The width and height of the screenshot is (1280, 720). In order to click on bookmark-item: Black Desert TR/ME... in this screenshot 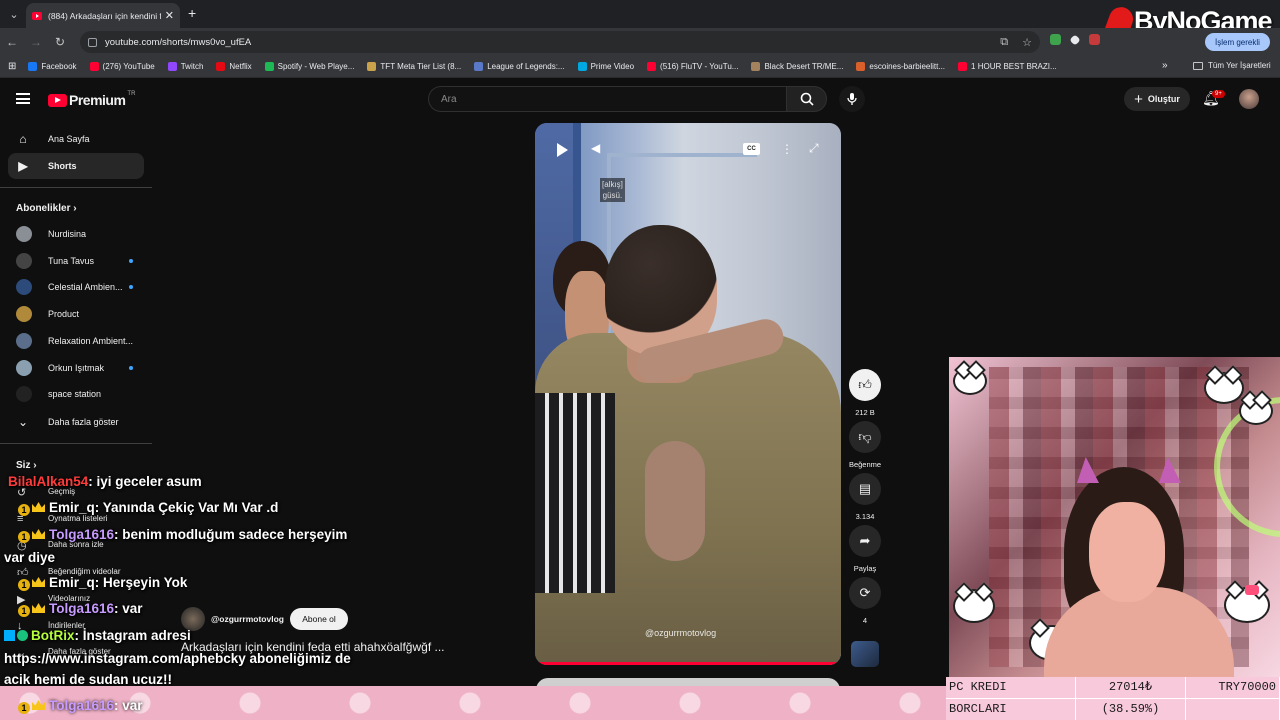, I will do `click(797, 66)`.